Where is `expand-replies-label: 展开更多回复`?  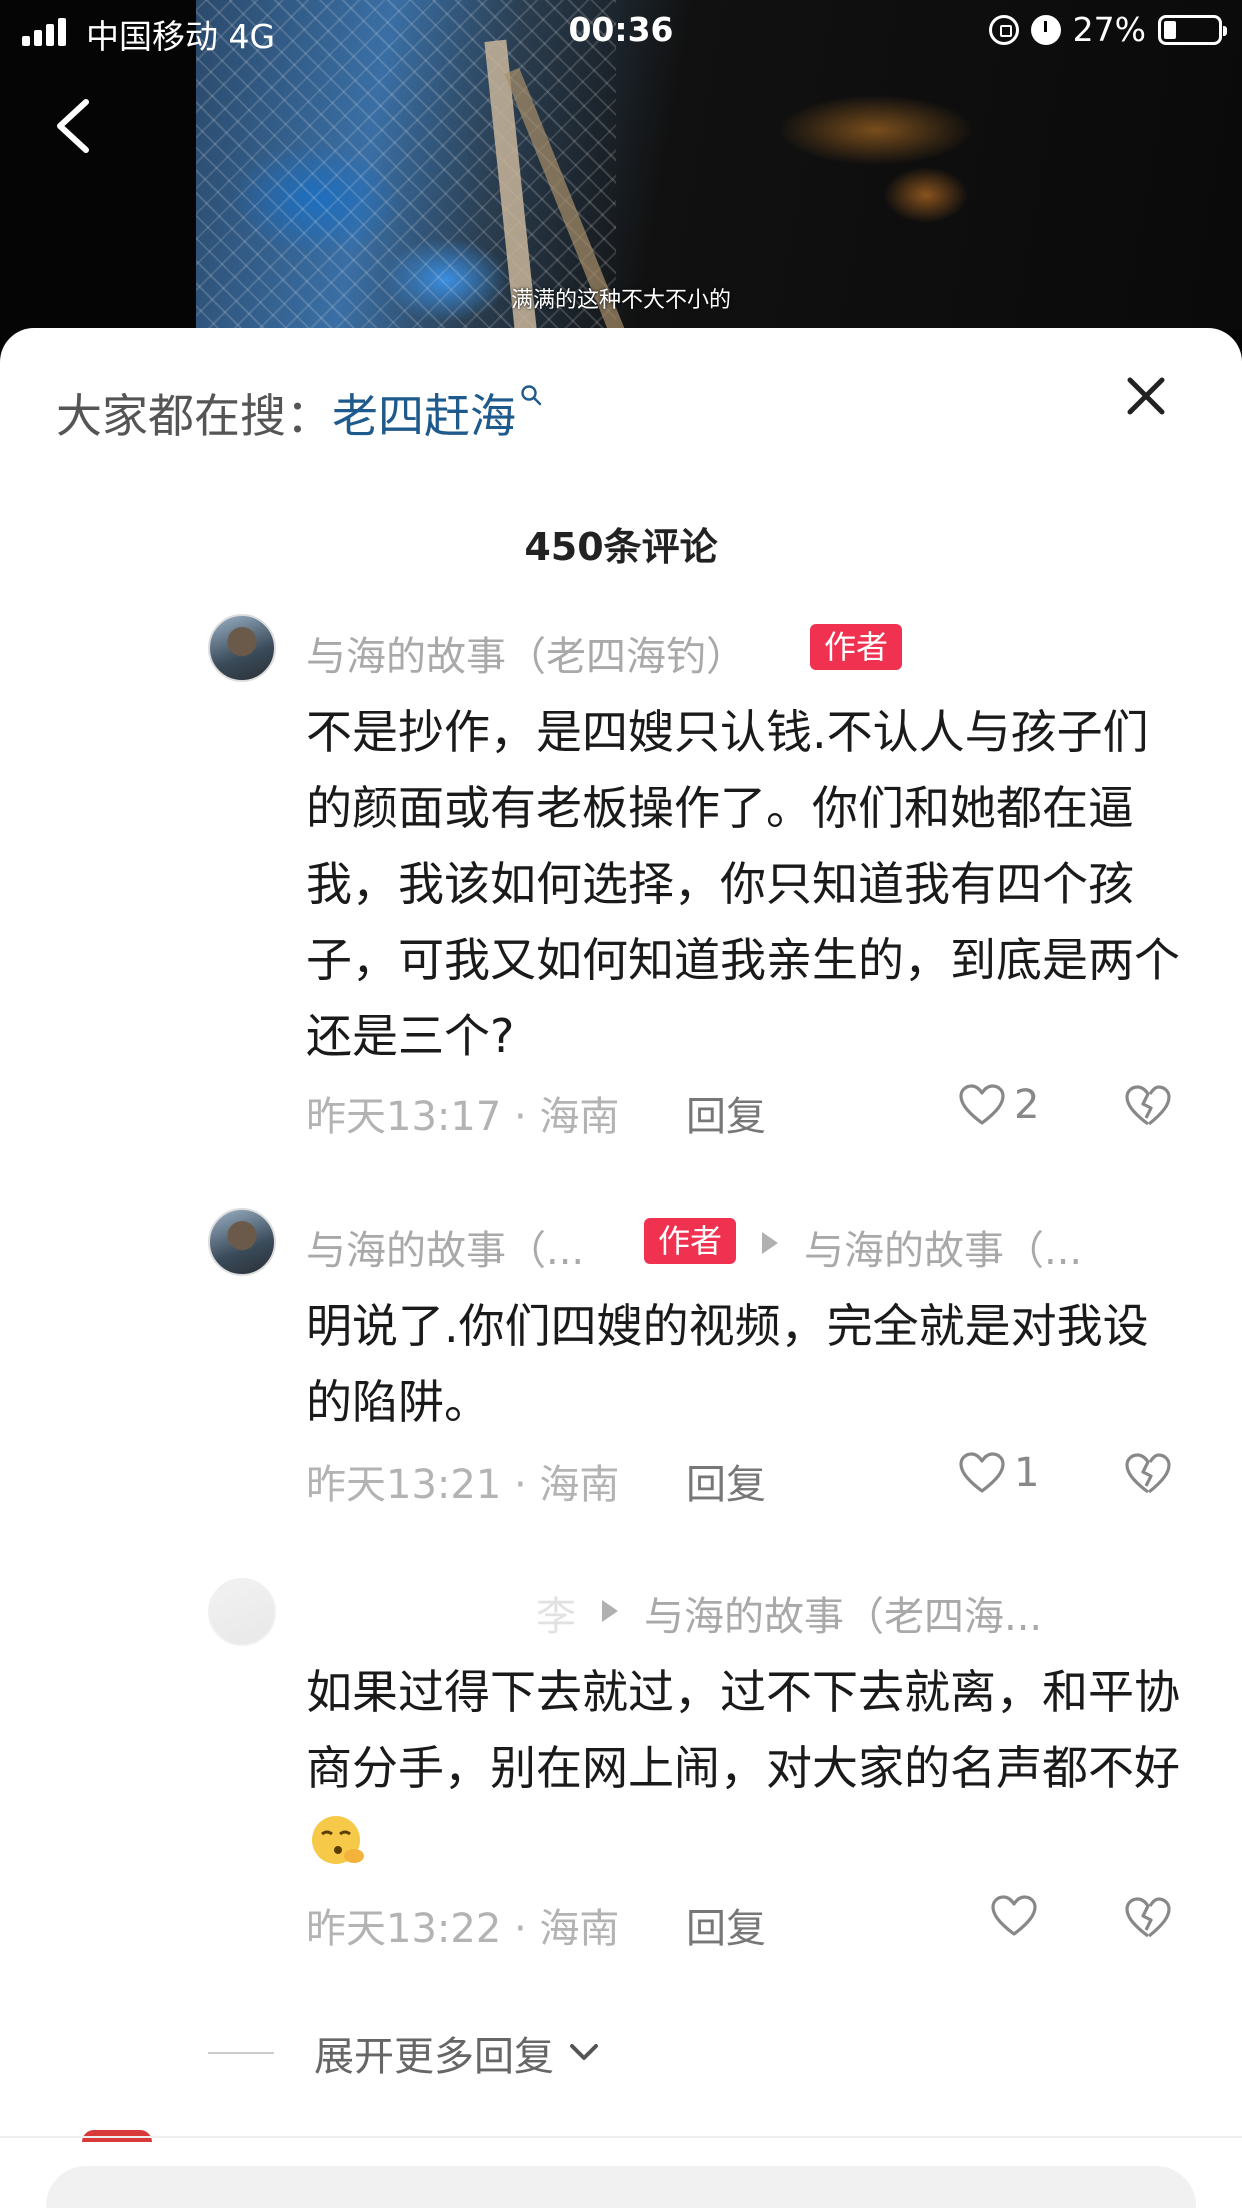
expand-replies-label: 展开更多回复 is located at coordinates (434, 2057).